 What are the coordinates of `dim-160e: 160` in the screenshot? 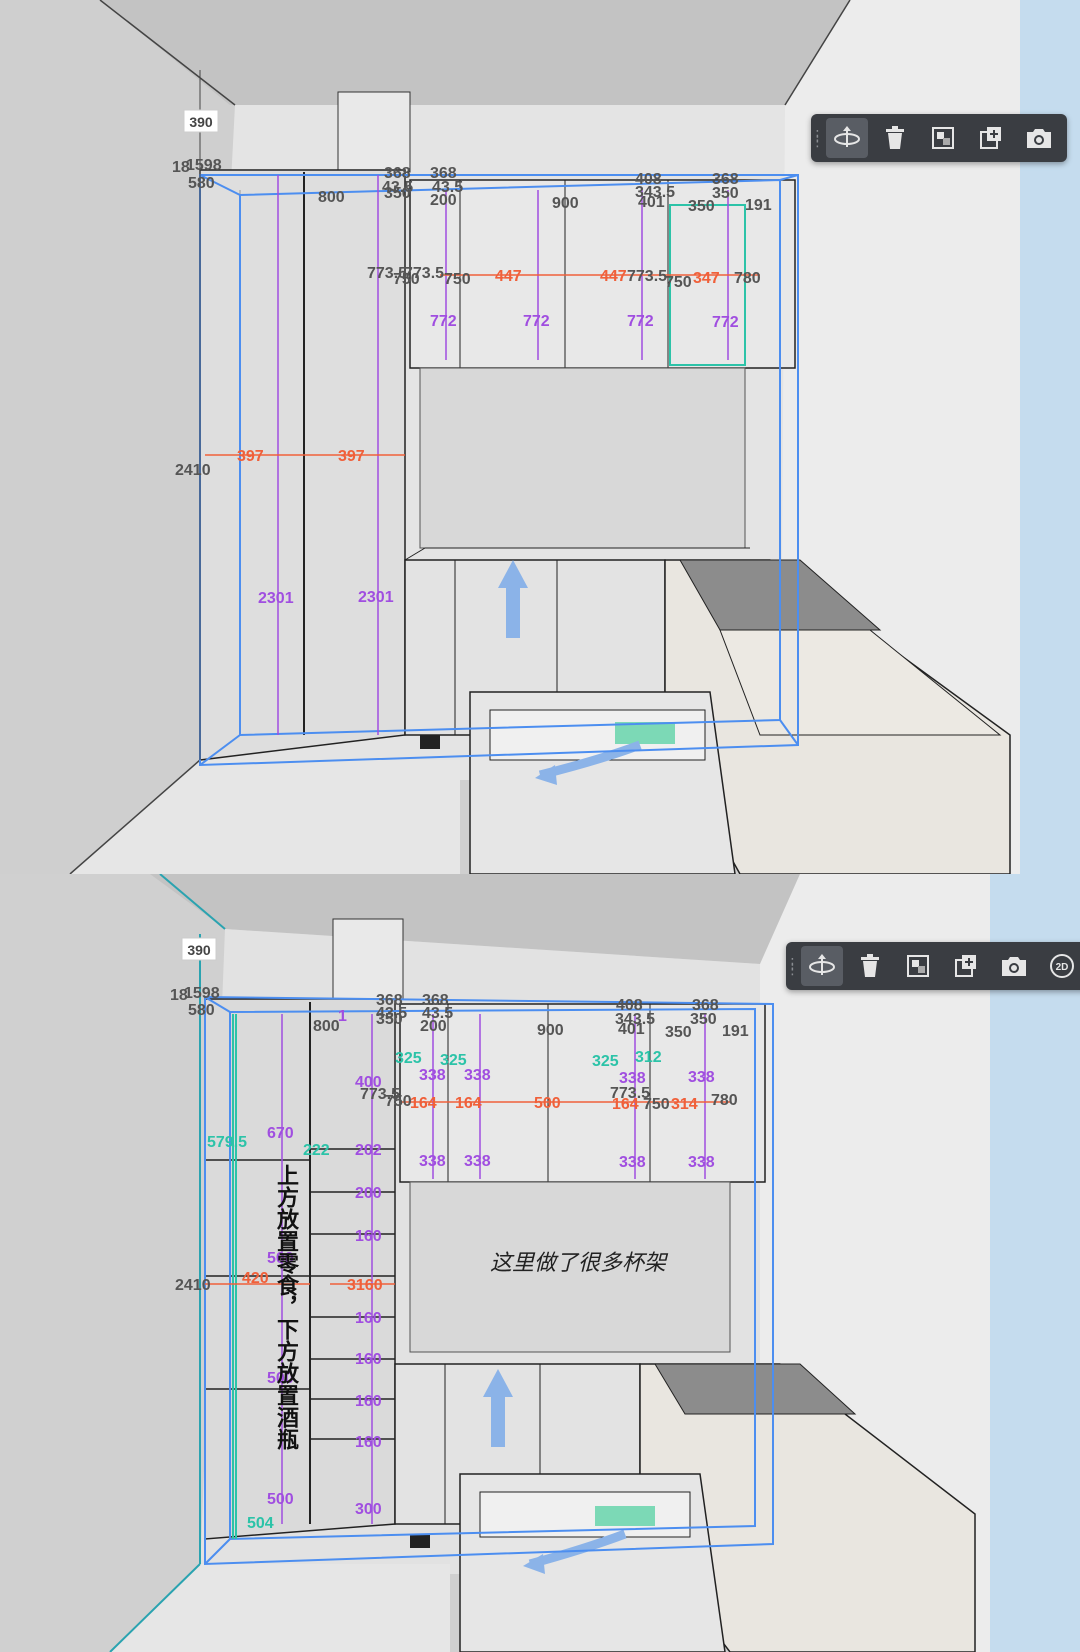 It's located at (368, 1442).